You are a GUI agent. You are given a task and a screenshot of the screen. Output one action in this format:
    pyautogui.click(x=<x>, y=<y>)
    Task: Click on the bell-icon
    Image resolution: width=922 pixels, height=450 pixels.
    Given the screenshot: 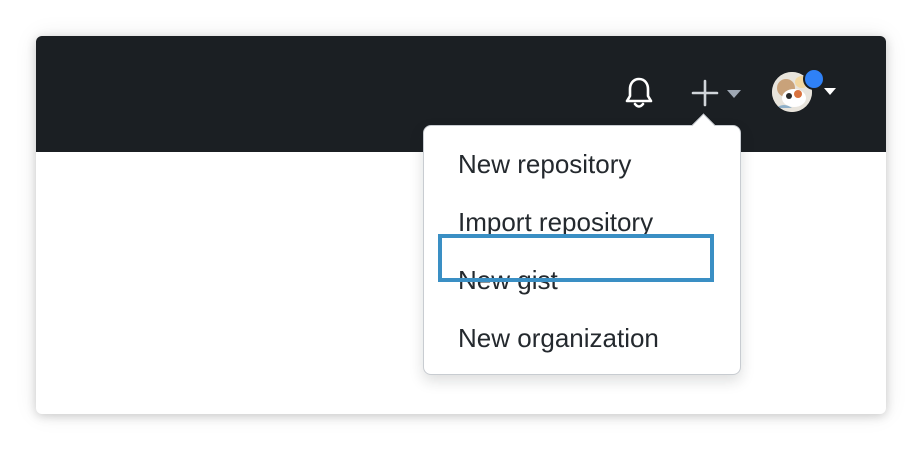 What is the action you would take?
    pyautogui.click(x=639, y=92)
    